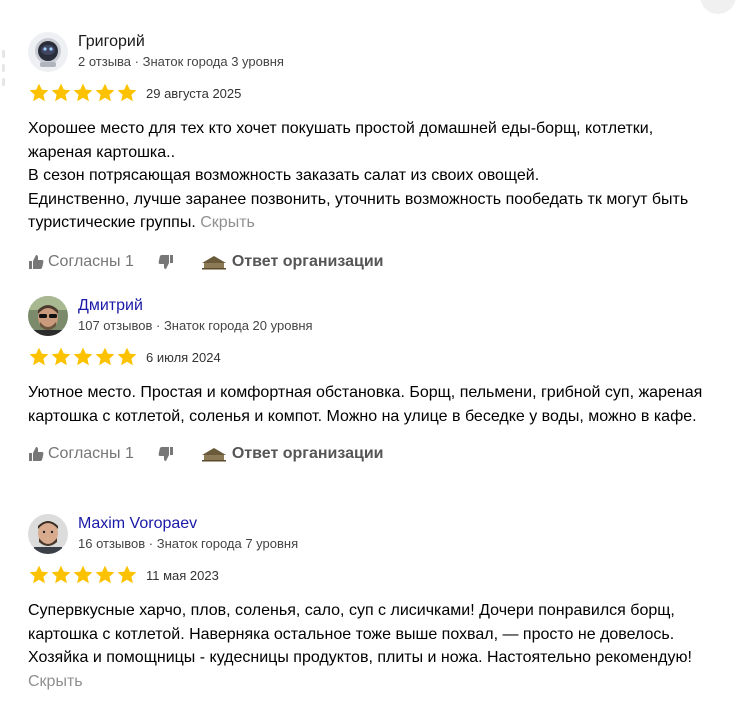 This screenshot has height=716, width=740. I want to click on author-name: Maxim Voropaev, so click(188, 524).